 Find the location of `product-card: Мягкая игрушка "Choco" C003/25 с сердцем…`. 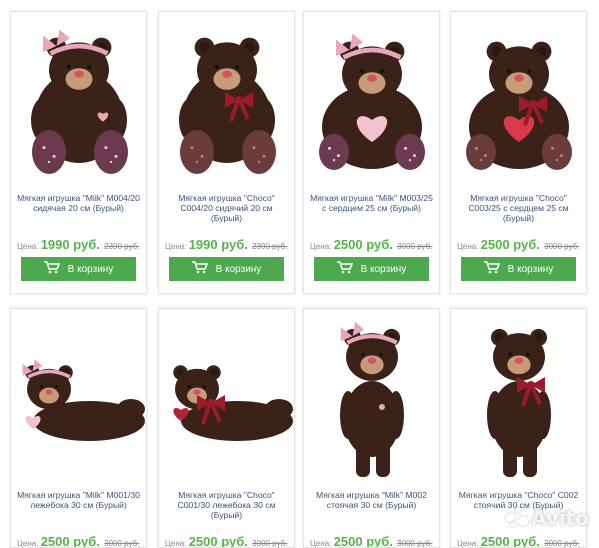

product-card: Мягкая игрушка "Choco" C003/25 с сердцем… is located at coordinates (518, 152).